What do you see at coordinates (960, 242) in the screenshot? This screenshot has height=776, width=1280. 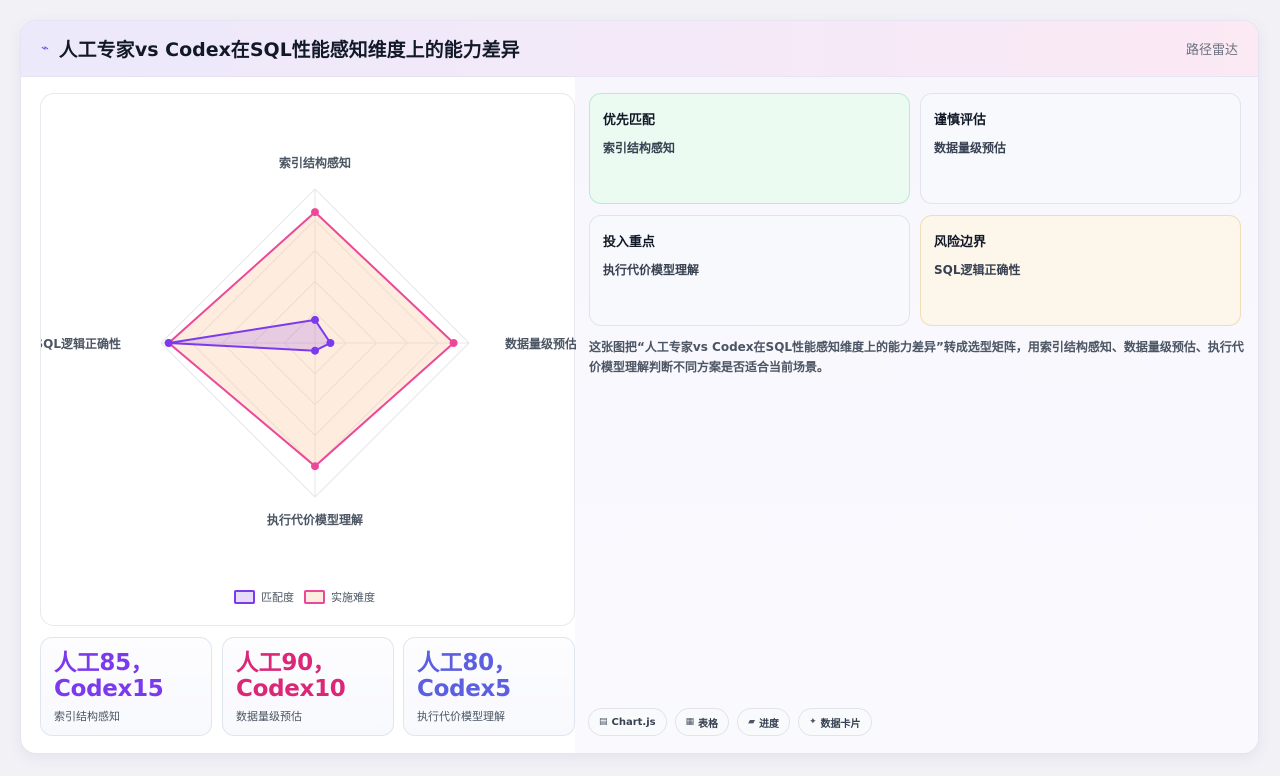 I see `tile-title: 风险边界` at bounding box center [960, 242].